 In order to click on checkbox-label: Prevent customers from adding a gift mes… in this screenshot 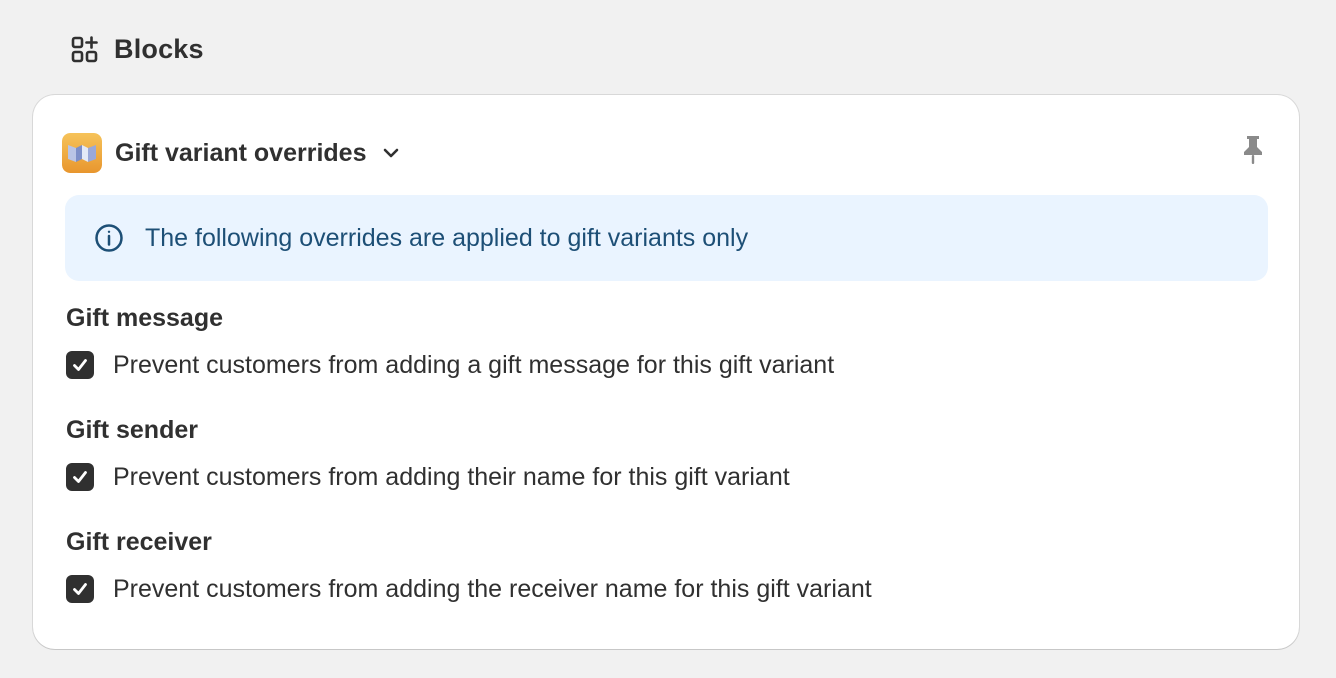, I will do `click(473, 365)`.